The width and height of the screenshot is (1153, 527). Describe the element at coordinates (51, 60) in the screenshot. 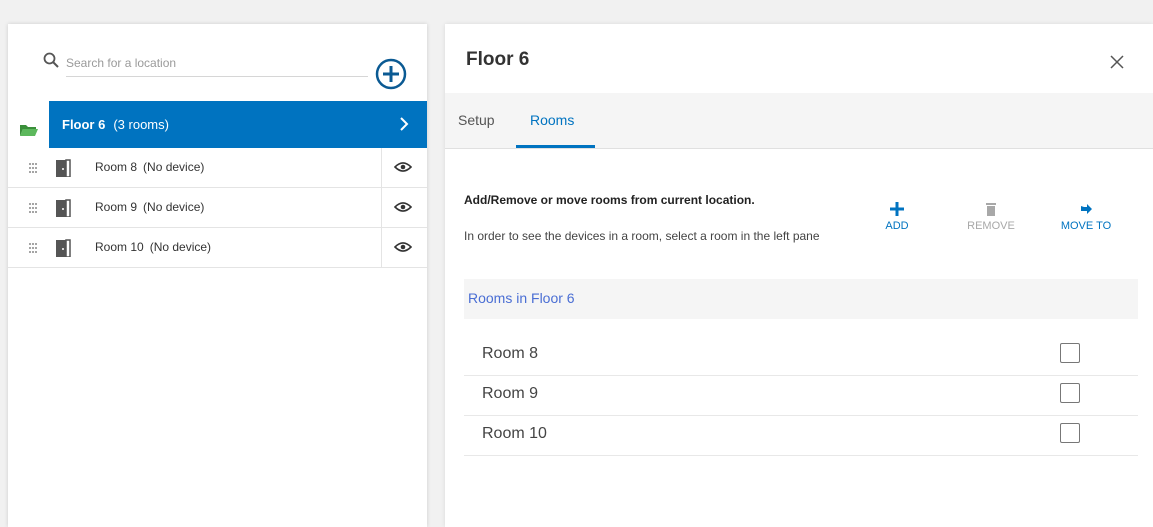

I see `search-icon` at that location.